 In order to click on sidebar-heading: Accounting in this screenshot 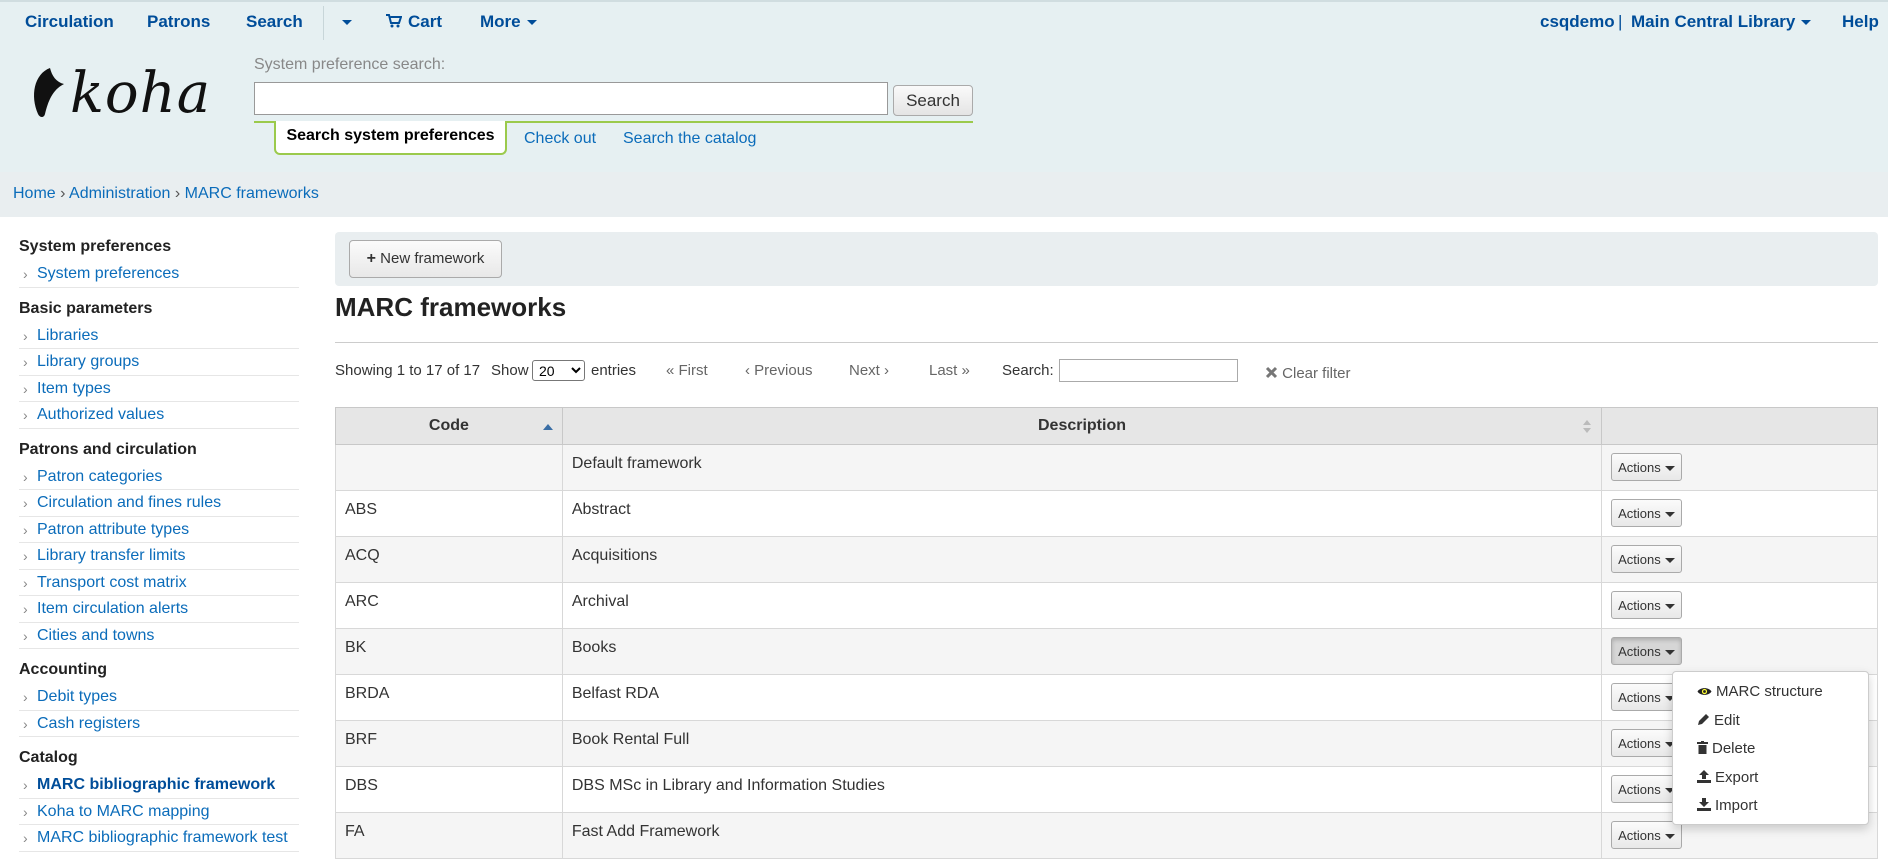, I will do `click(63, 669)`.